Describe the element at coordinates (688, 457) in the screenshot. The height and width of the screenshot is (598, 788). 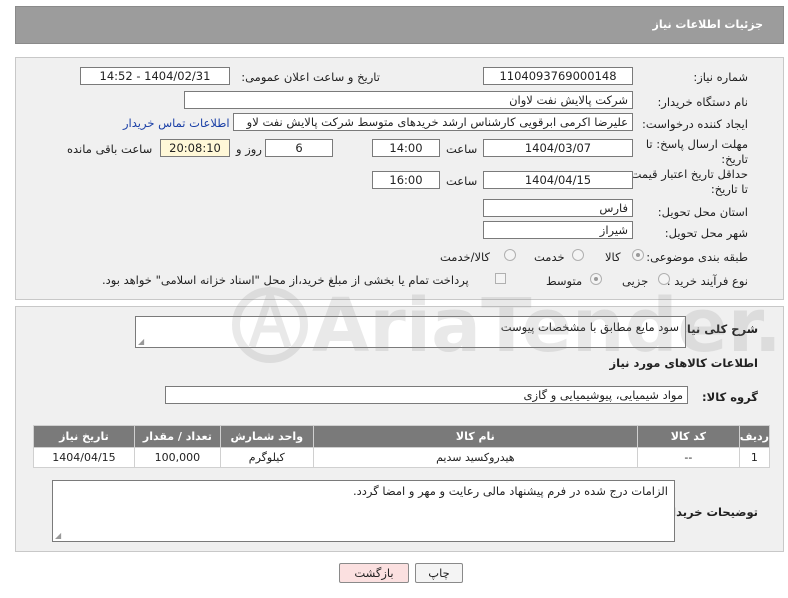
I see `cell-code: --` at that location.